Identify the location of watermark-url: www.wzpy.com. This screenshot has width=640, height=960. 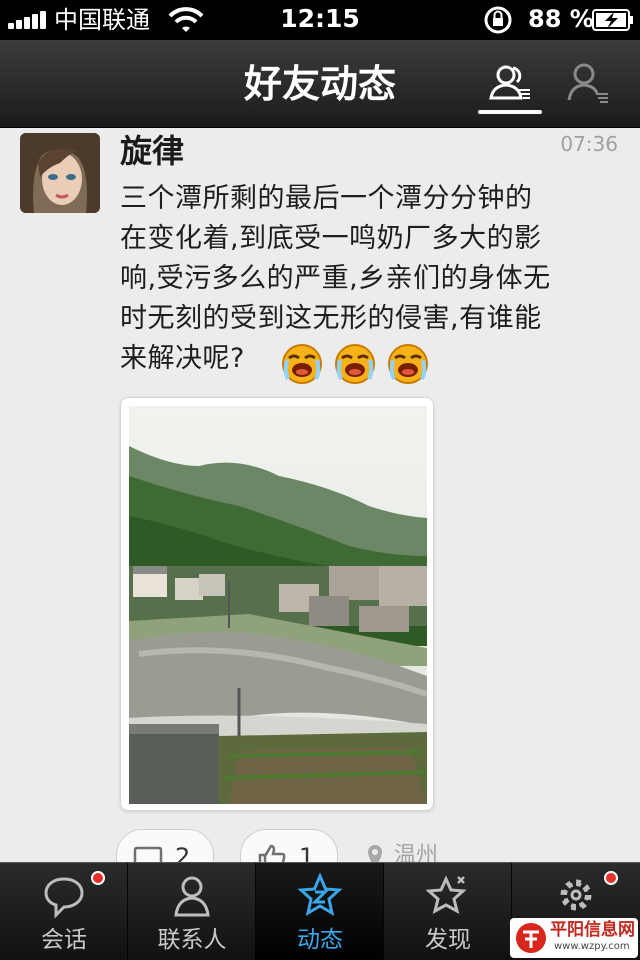
(592, 946).